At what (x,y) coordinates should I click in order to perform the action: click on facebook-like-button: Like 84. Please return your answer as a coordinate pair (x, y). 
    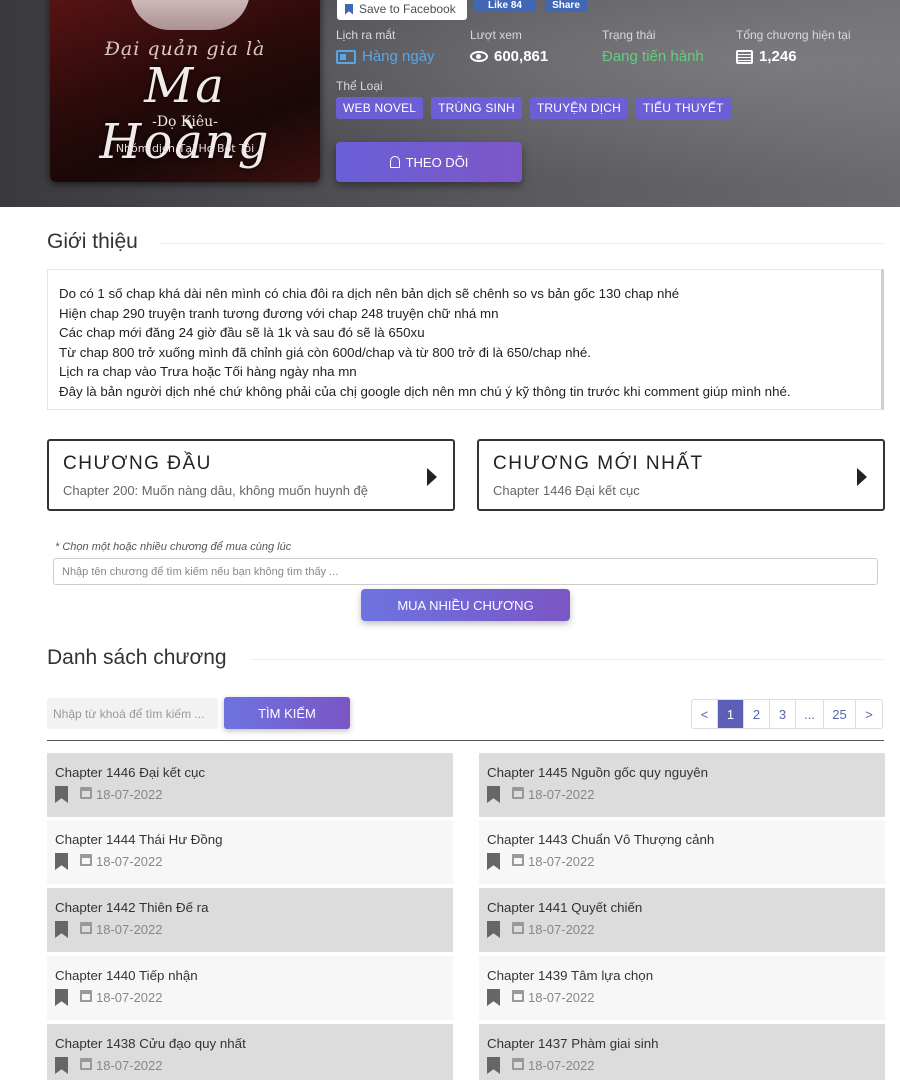
    Looking at the image, I should click on (505, 6).